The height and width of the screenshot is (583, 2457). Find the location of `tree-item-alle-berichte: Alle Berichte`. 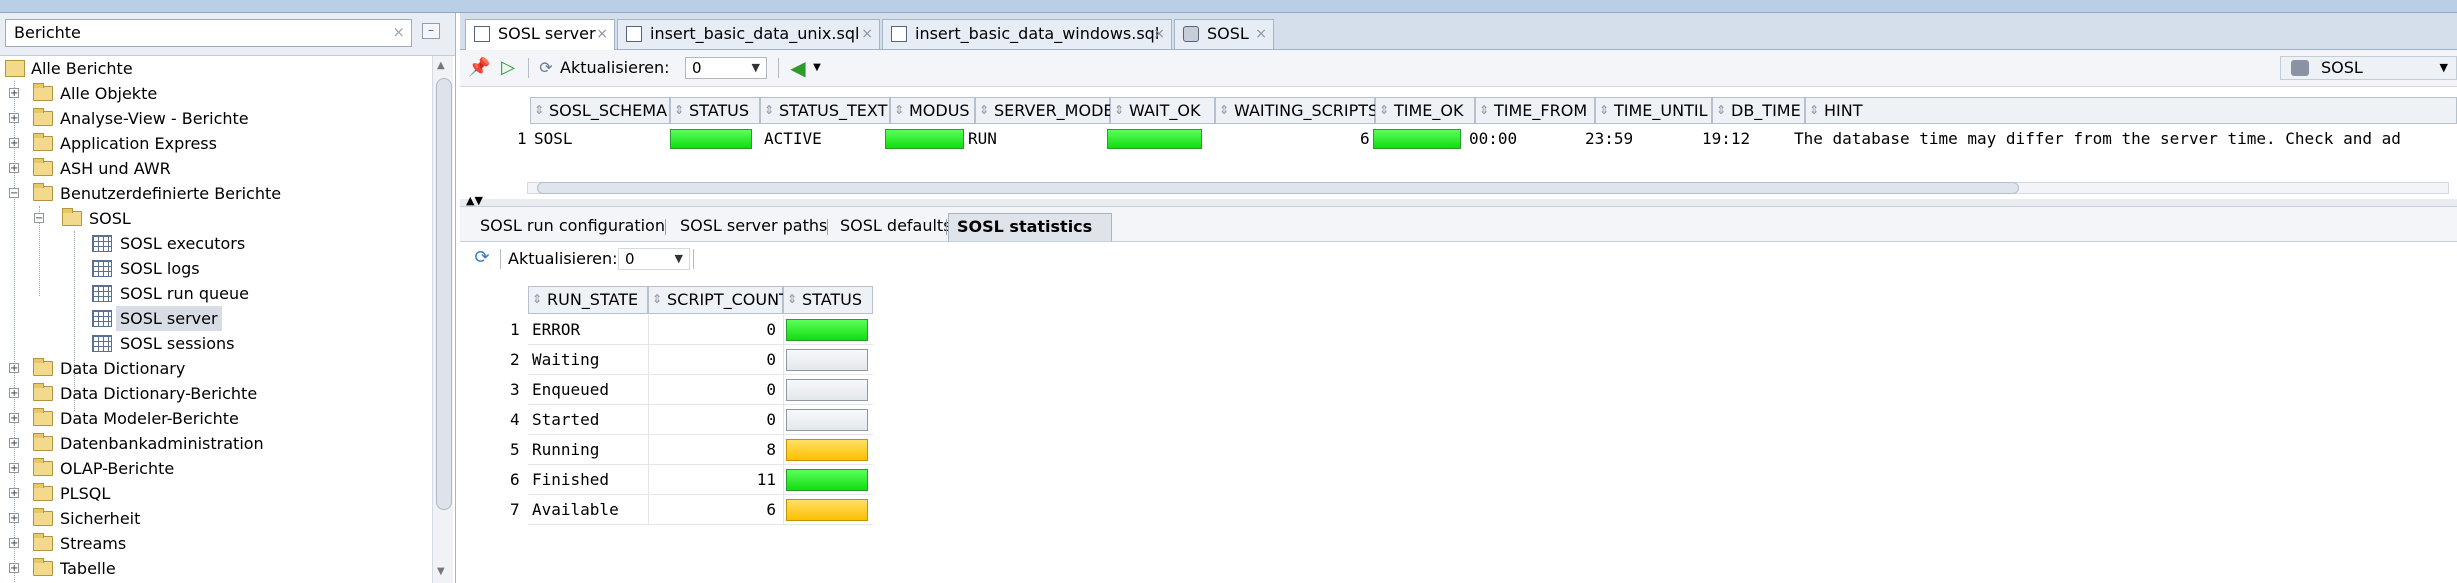

tree-item-alle-berichte: Alle Berichte is located at coordinates (215, 68).